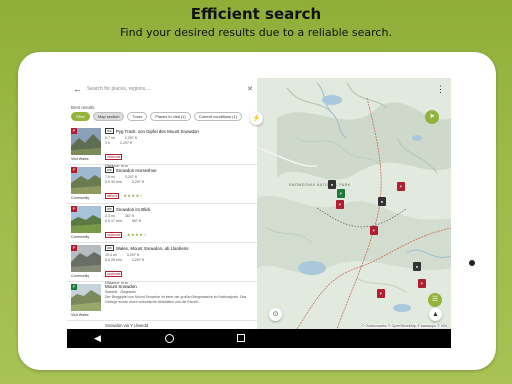  What do you see at coordinates (432, 117) in the screenshot?
I see `navigation-icon: ➤` at bounding box center [432, 117].